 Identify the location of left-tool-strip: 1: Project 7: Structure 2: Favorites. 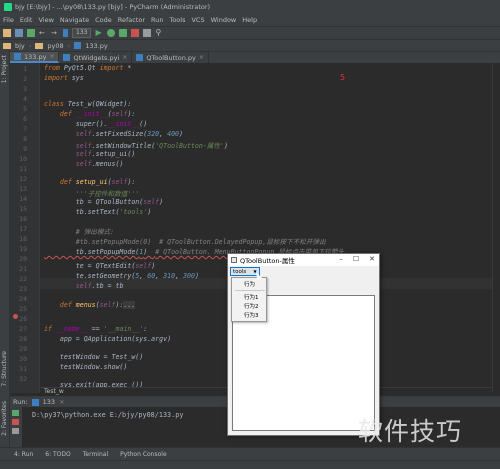
(5, 249).